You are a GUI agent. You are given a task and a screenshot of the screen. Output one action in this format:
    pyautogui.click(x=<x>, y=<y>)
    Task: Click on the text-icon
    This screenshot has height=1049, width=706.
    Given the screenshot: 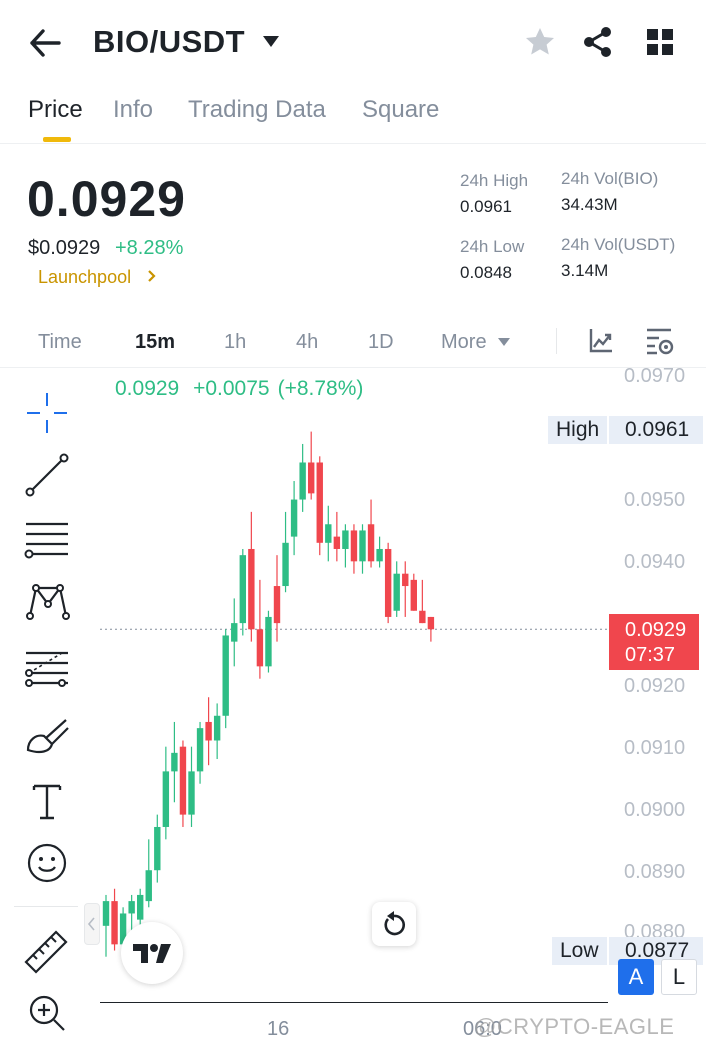 What is the action you would take?
    pyautogui.click(x=47, y=802)
    